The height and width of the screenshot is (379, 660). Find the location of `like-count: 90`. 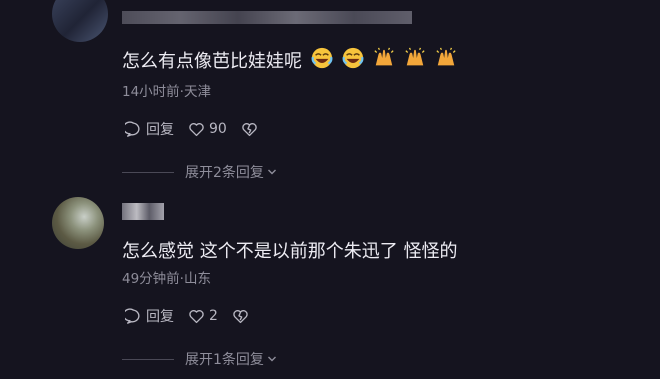

like-count: 90 is located at coordinates (218, 129).